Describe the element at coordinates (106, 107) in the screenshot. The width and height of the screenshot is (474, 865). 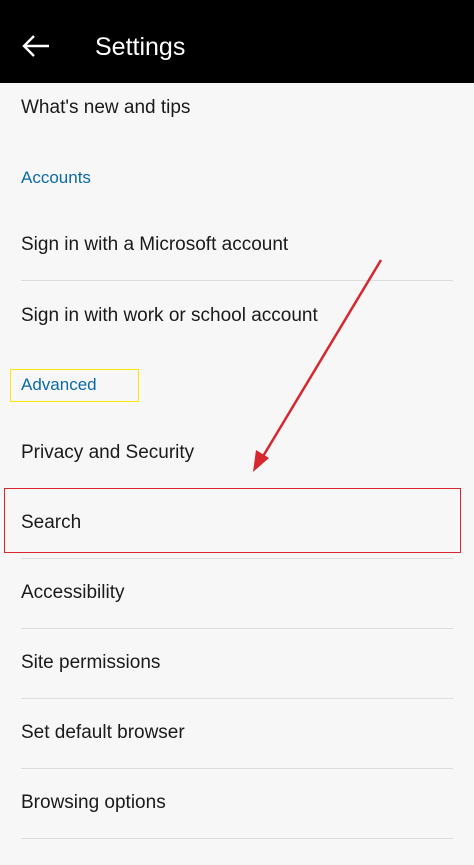
I see `settings-item-label: What's new and tips` at that location.